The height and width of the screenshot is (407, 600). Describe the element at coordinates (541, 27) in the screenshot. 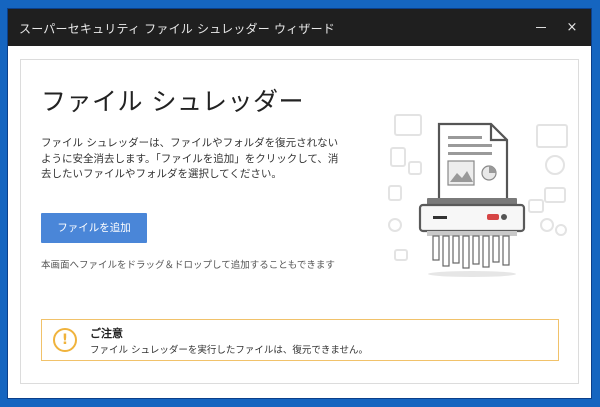

I see `minimize-icon` at that location.